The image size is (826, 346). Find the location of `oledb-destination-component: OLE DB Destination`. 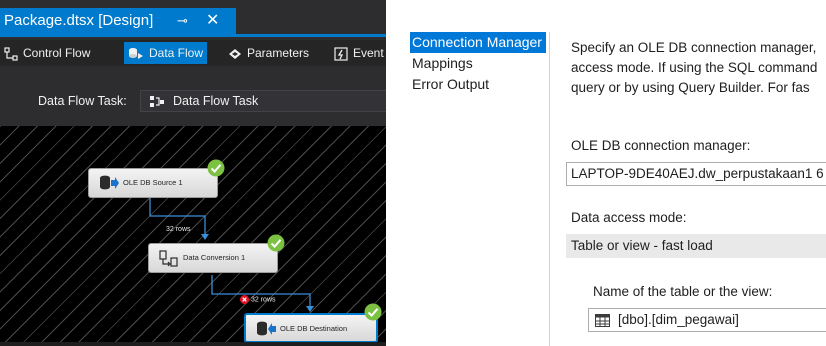

oledb-destination-component: OLE DB Destination is located at coordinates (313, 323).